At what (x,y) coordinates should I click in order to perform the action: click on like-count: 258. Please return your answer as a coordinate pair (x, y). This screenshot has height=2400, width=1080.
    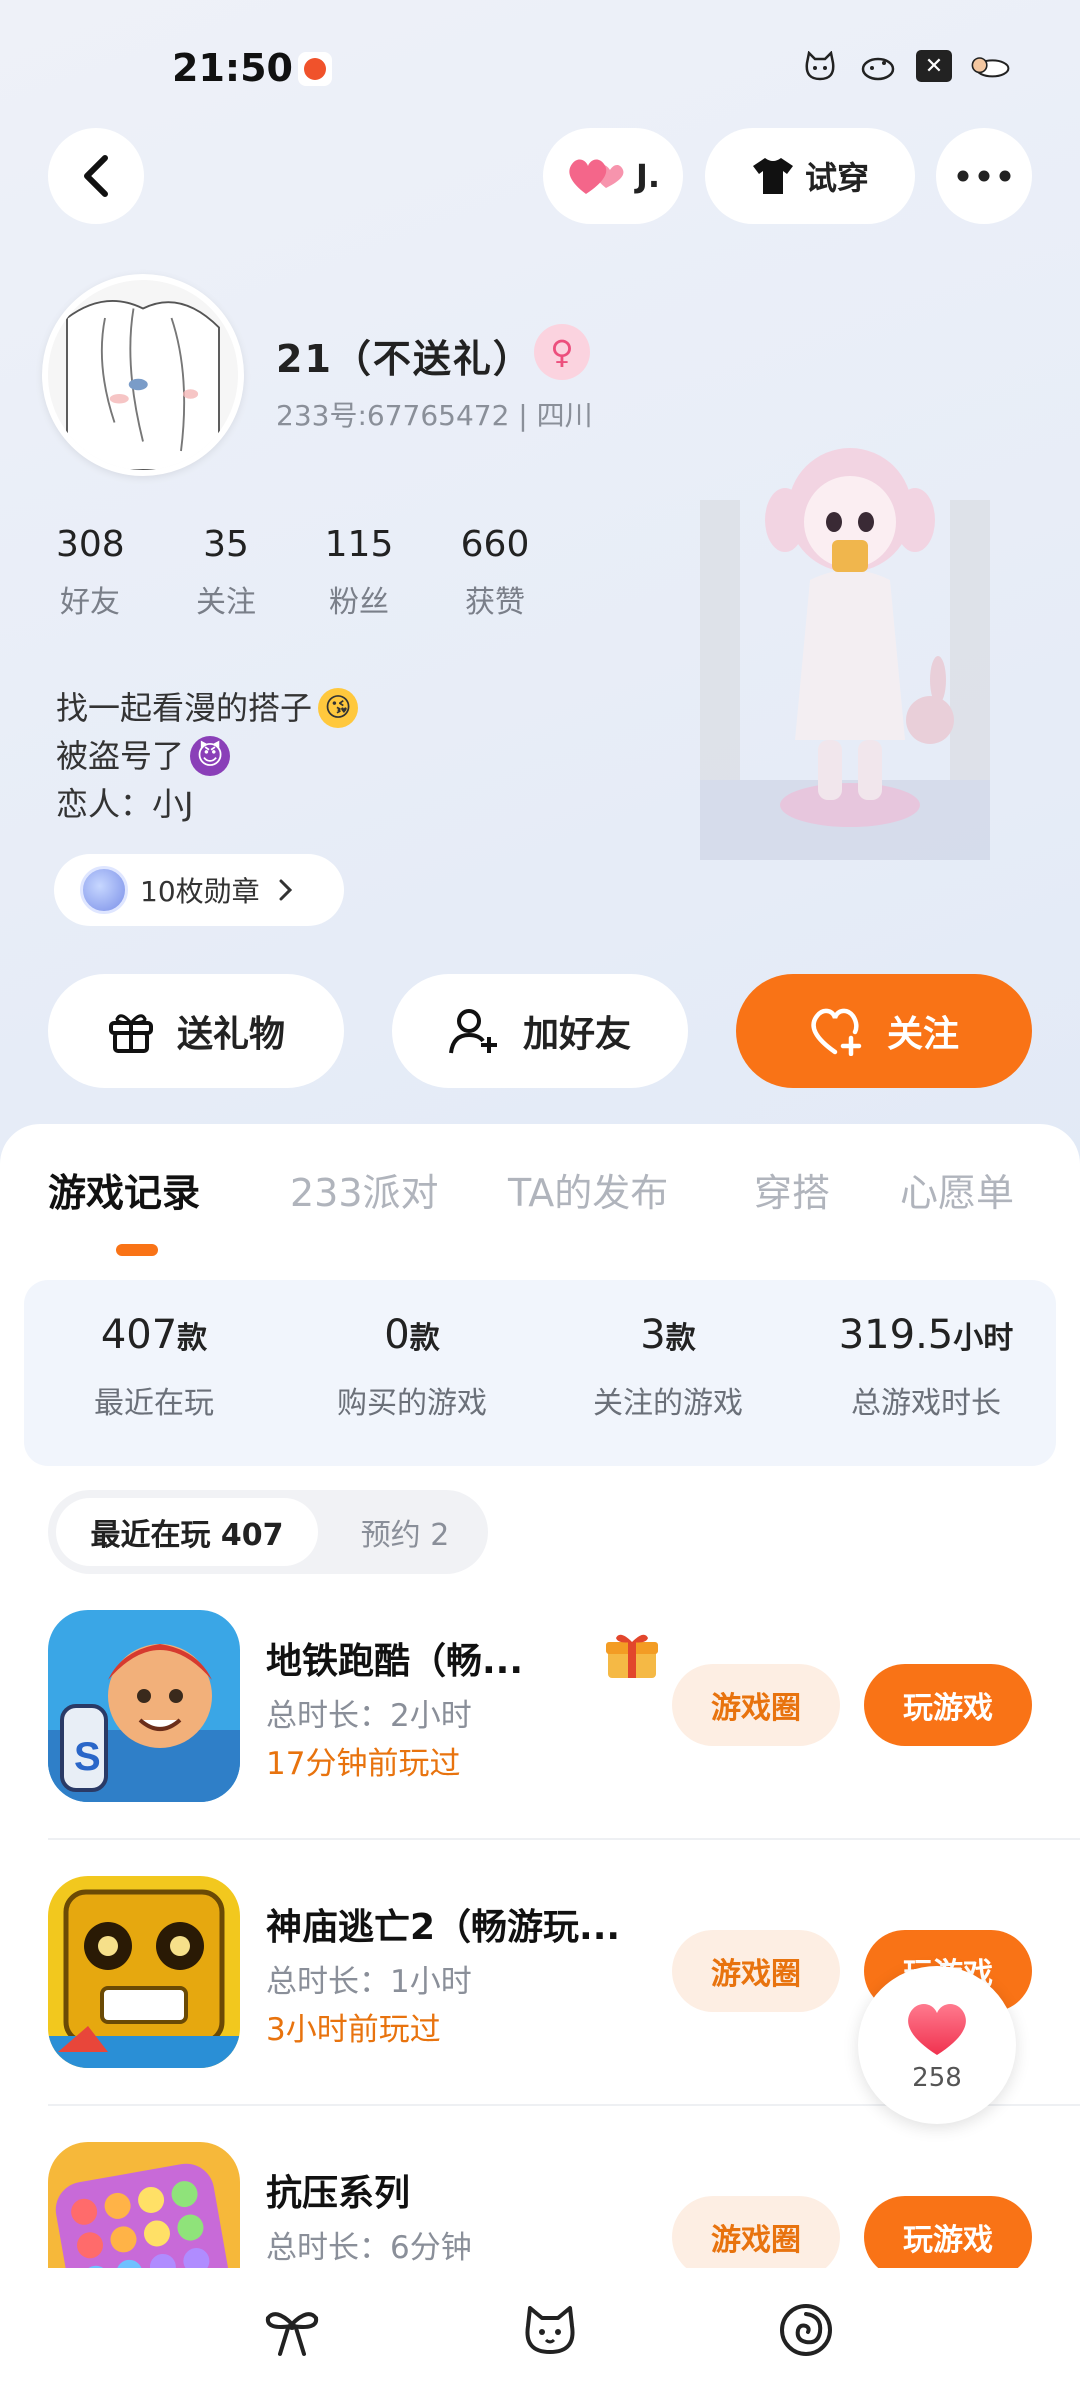
    Looking at the image, I should click on (937, 2078).